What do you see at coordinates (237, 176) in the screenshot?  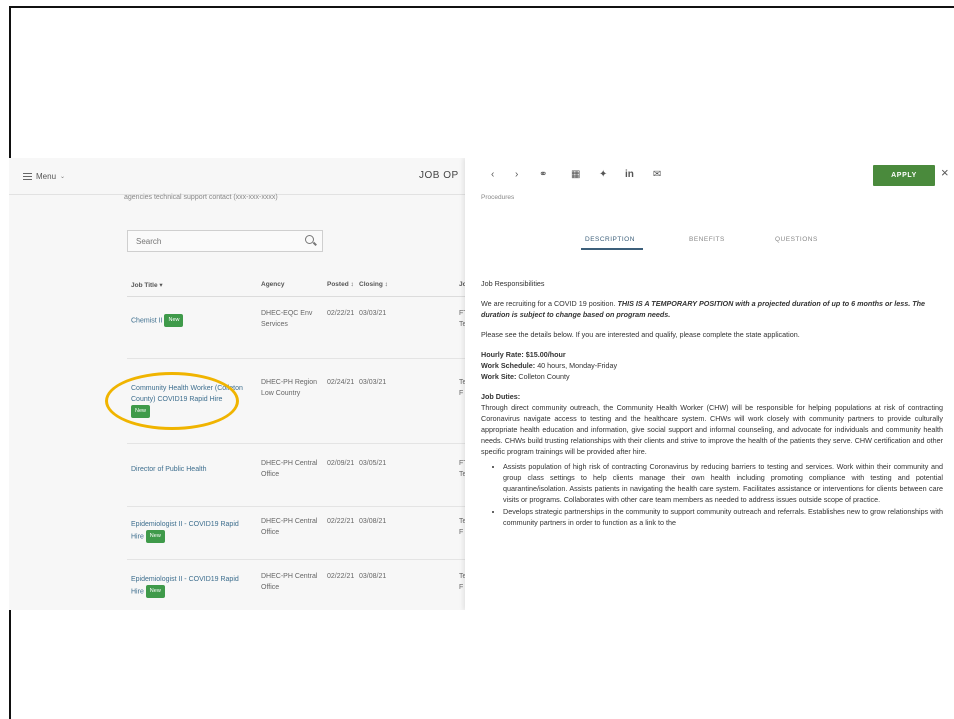 I see `top-bar: Menu ⌄ JOB OP` at bounding box center [237, 176].